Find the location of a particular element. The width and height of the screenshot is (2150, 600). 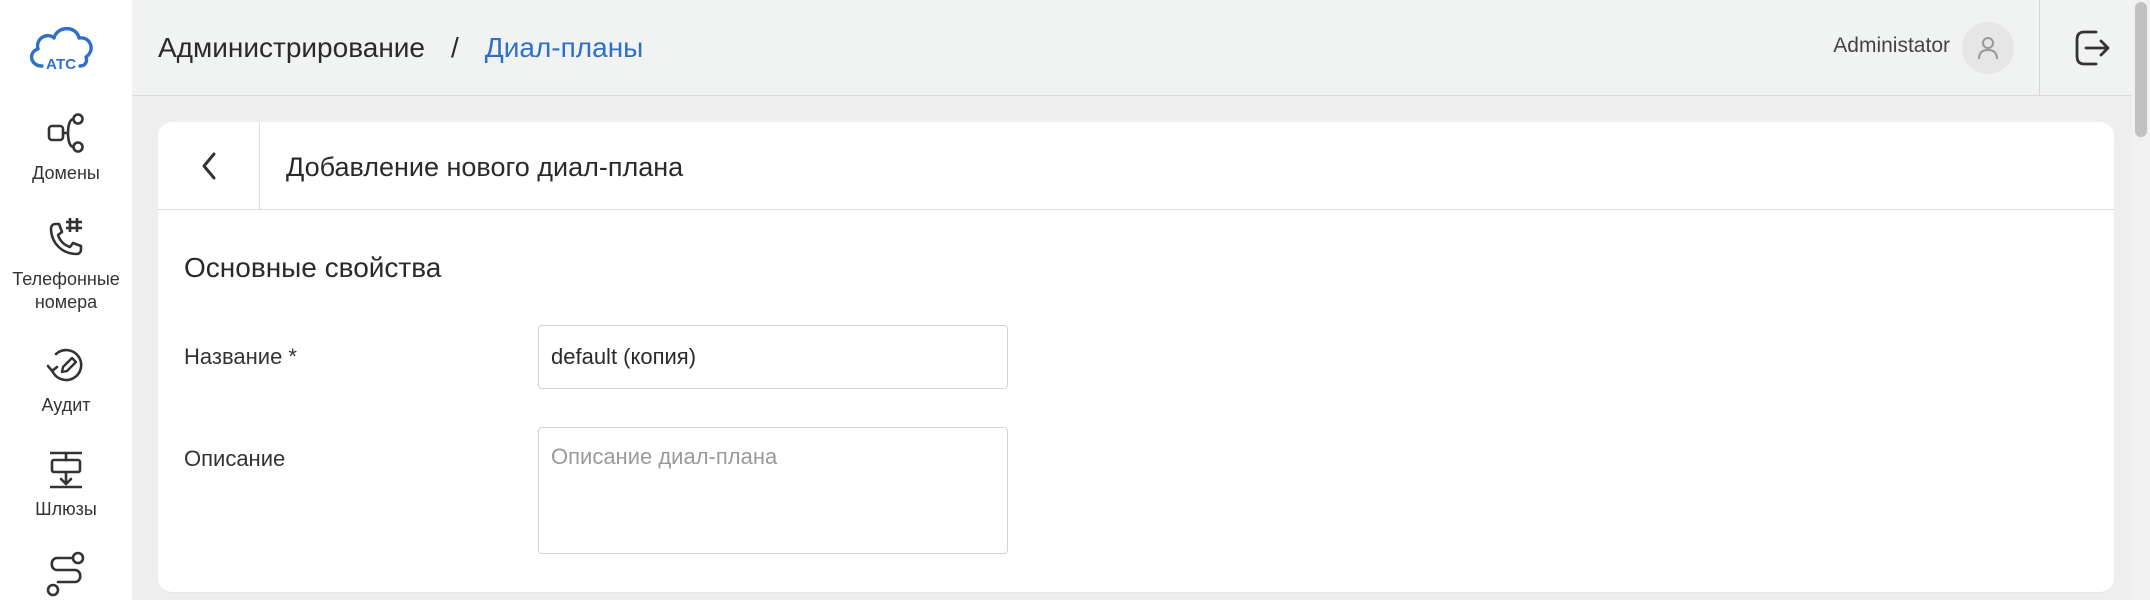

gateways-icon is located at coordinates (66, 470).